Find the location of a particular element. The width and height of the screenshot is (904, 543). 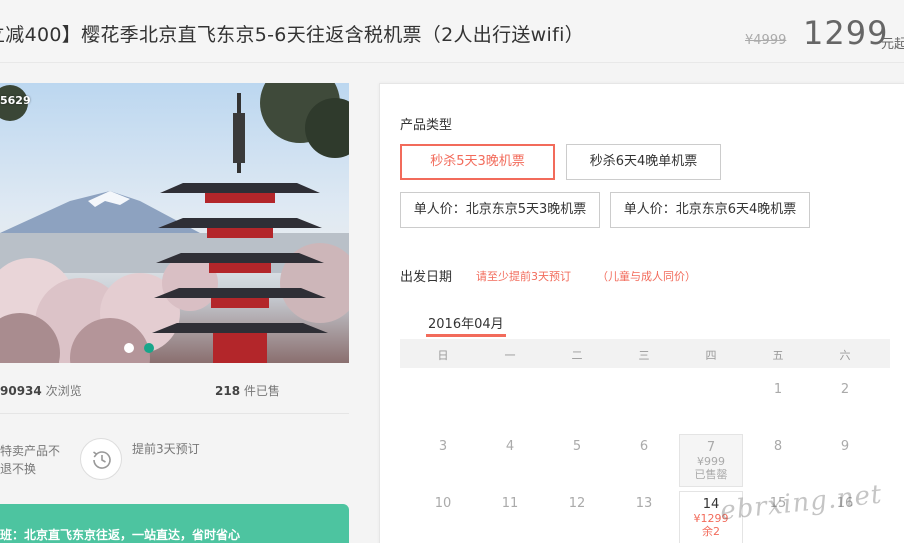

day-number: 7 is located at coordinates (711, 447).